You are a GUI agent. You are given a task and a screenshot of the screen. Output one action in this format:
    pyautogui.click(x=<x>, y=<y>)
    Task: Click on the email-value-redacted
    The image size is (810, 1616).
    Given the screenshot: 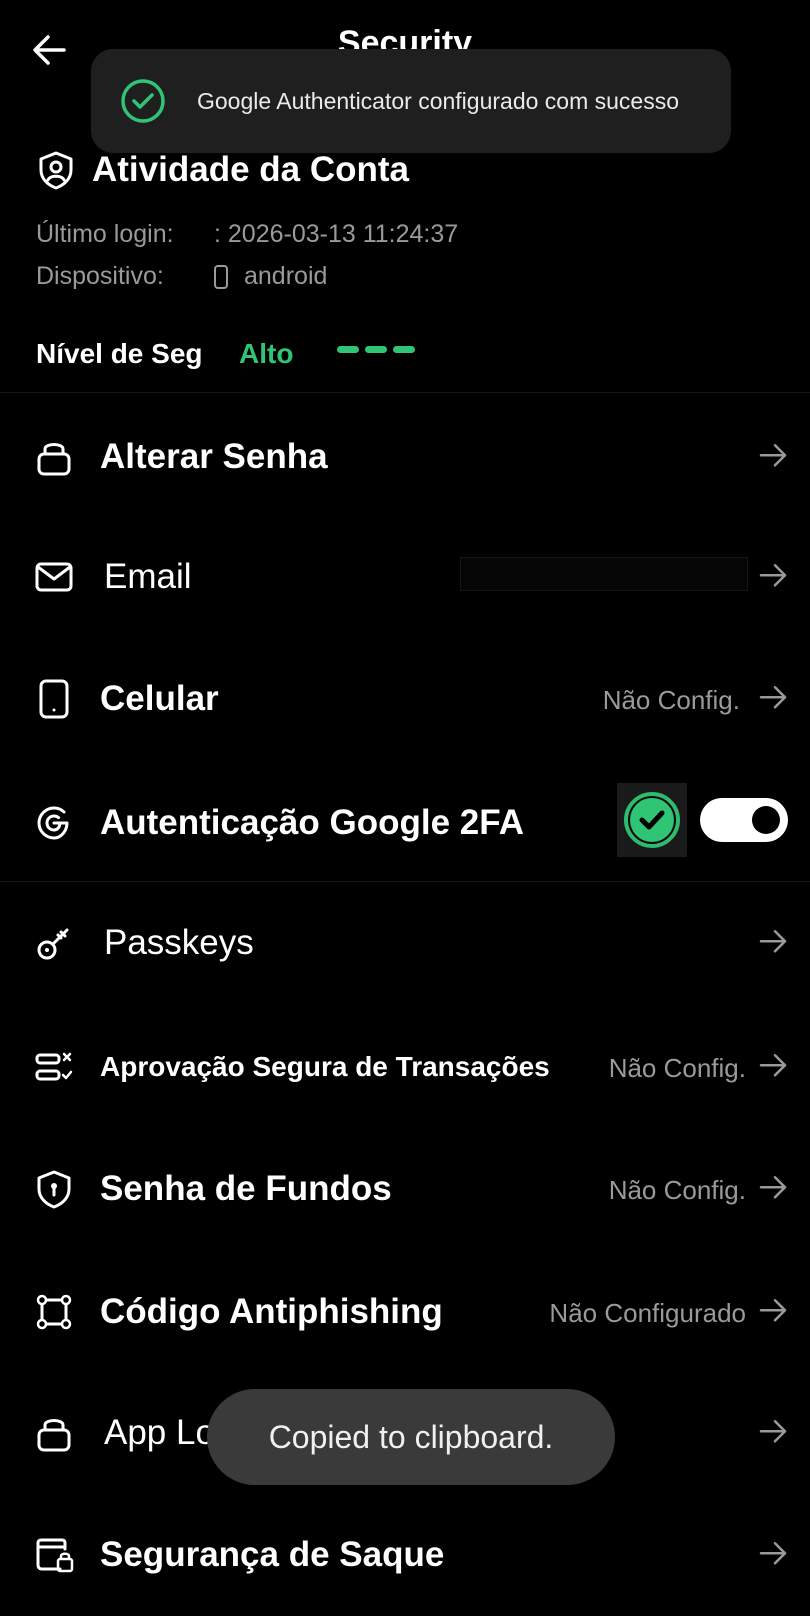 What is the action you would take?
    pyautogui.click(x=604, y=574)
    